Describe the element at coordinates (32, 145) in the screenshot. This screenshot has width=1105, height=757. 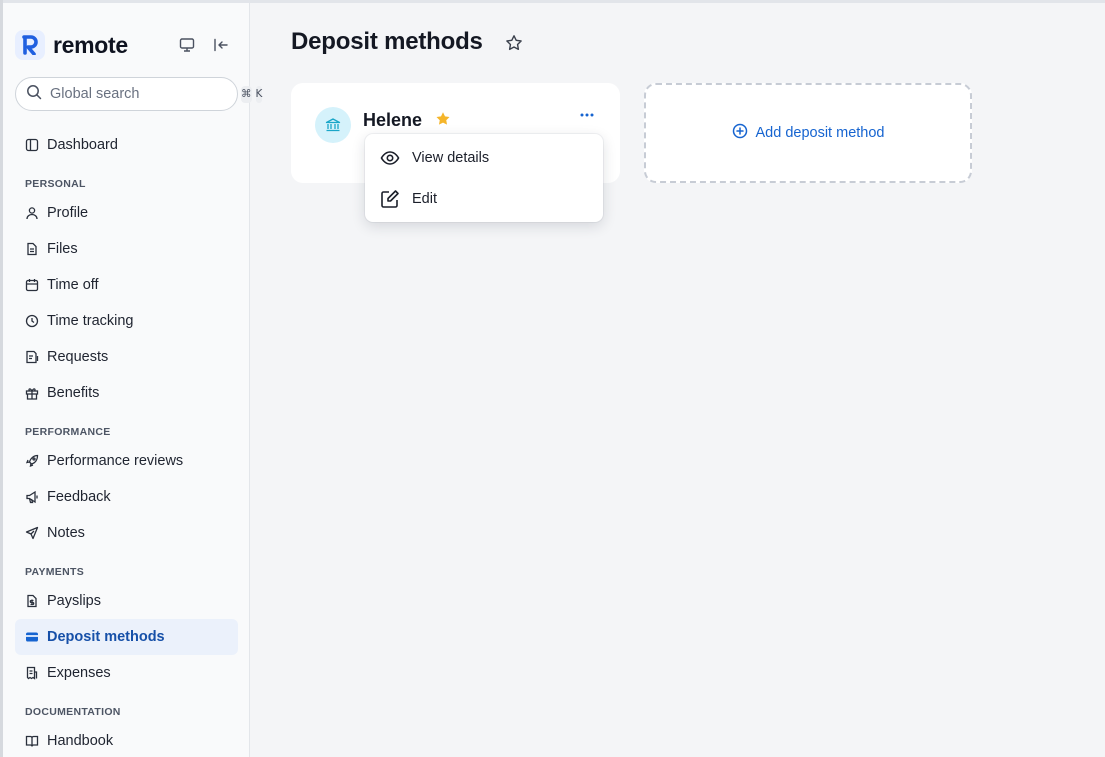
I see `dashboard-icon` at that location.